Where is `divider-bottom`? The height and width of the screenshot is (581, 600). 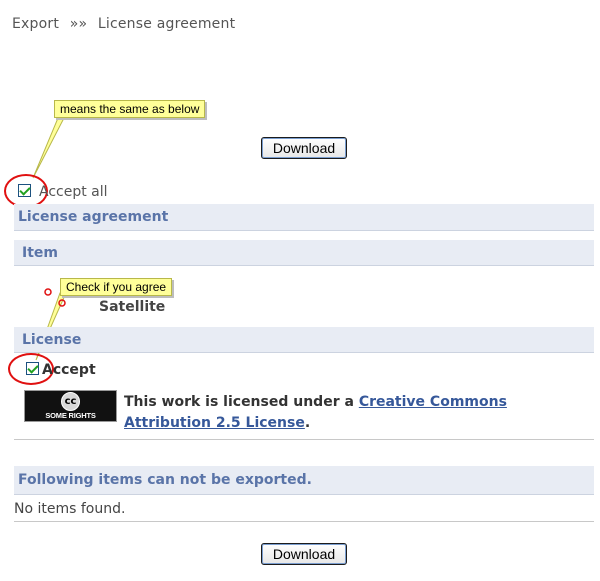 divider-bottom is located at coordinates (304, 521).